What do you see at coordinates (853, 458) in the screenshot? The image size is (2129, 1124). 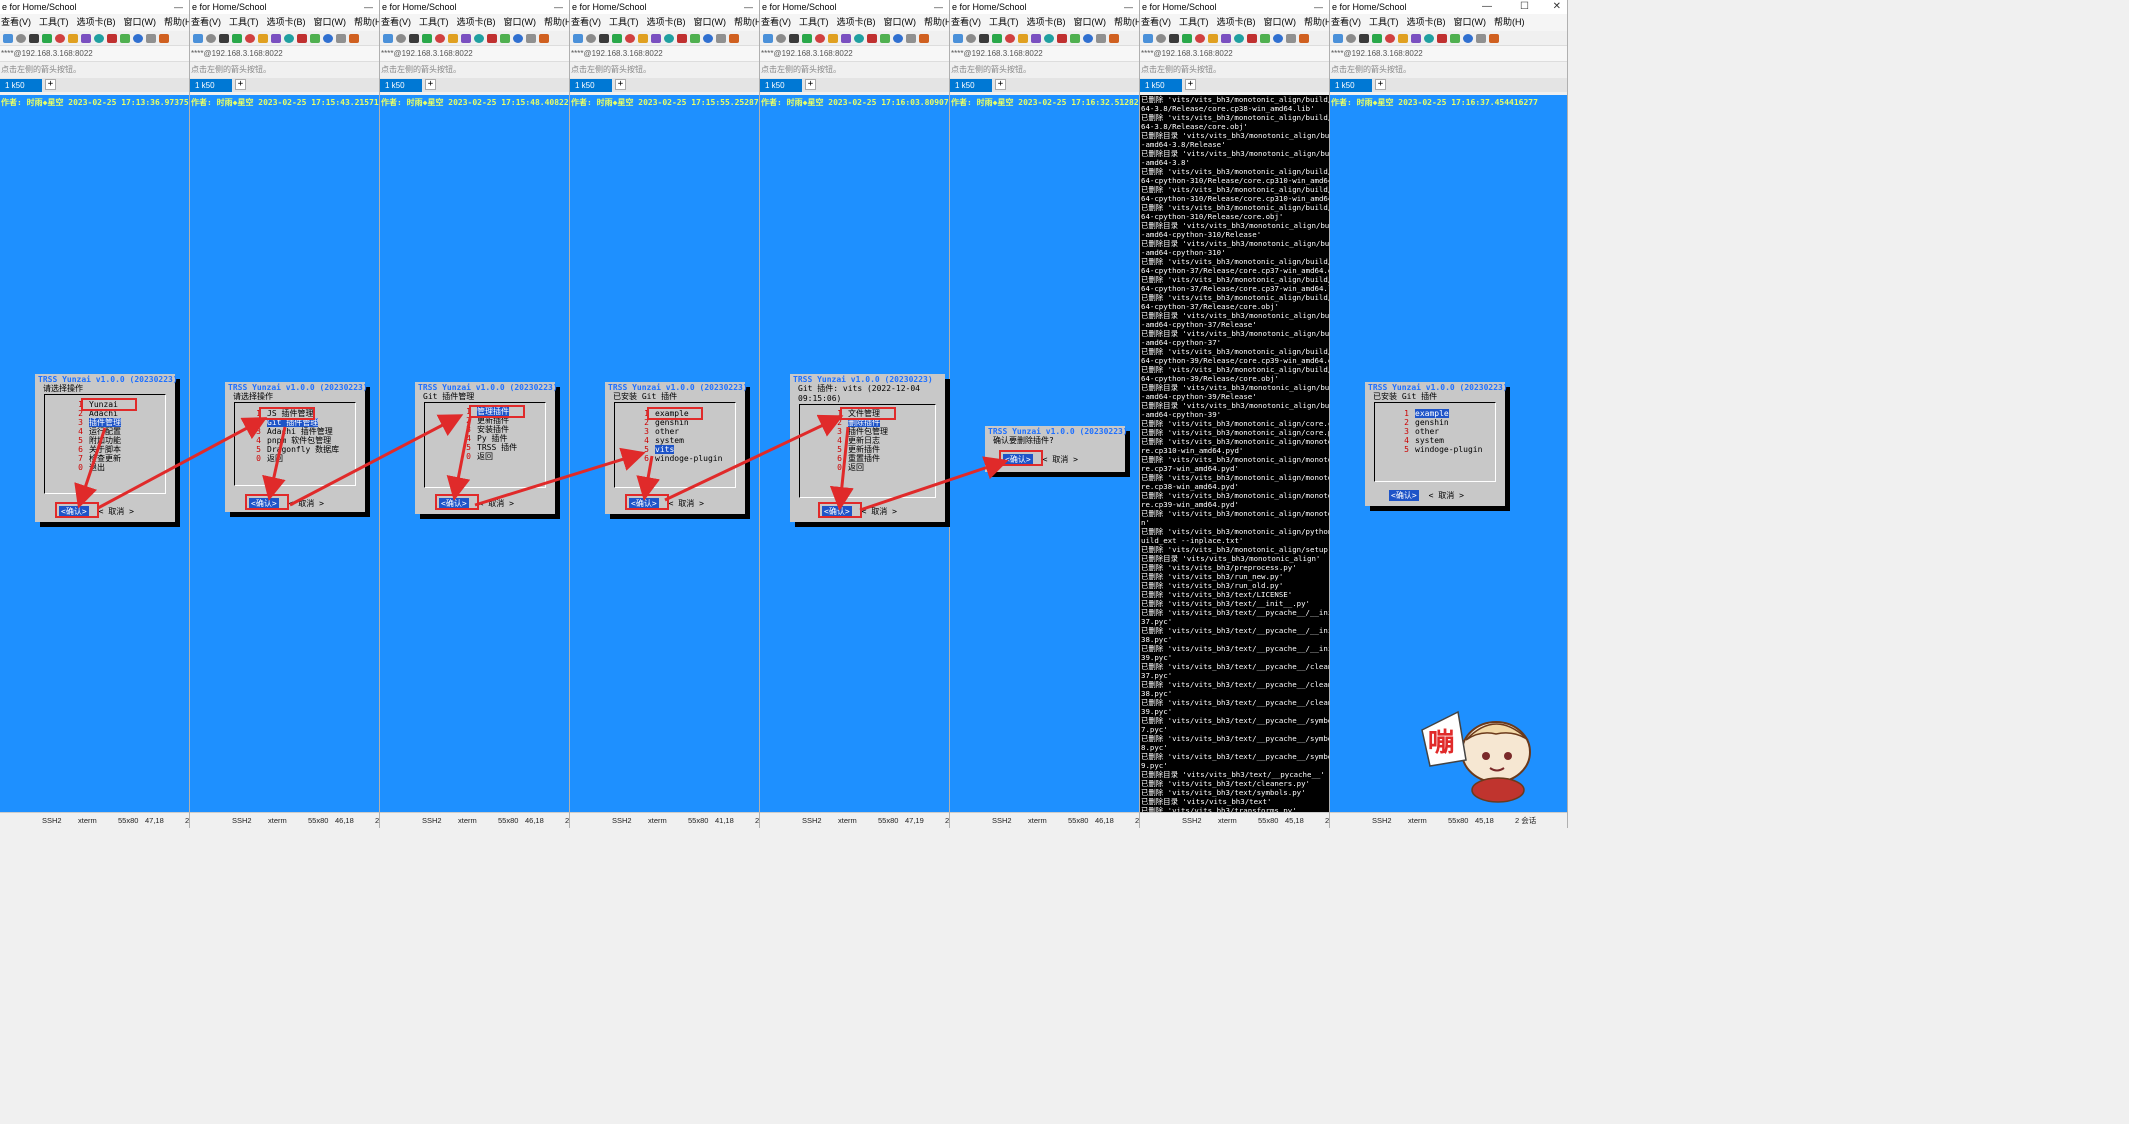 I see `menu-option: 6 重置插件` at bounding box center [853, 458].